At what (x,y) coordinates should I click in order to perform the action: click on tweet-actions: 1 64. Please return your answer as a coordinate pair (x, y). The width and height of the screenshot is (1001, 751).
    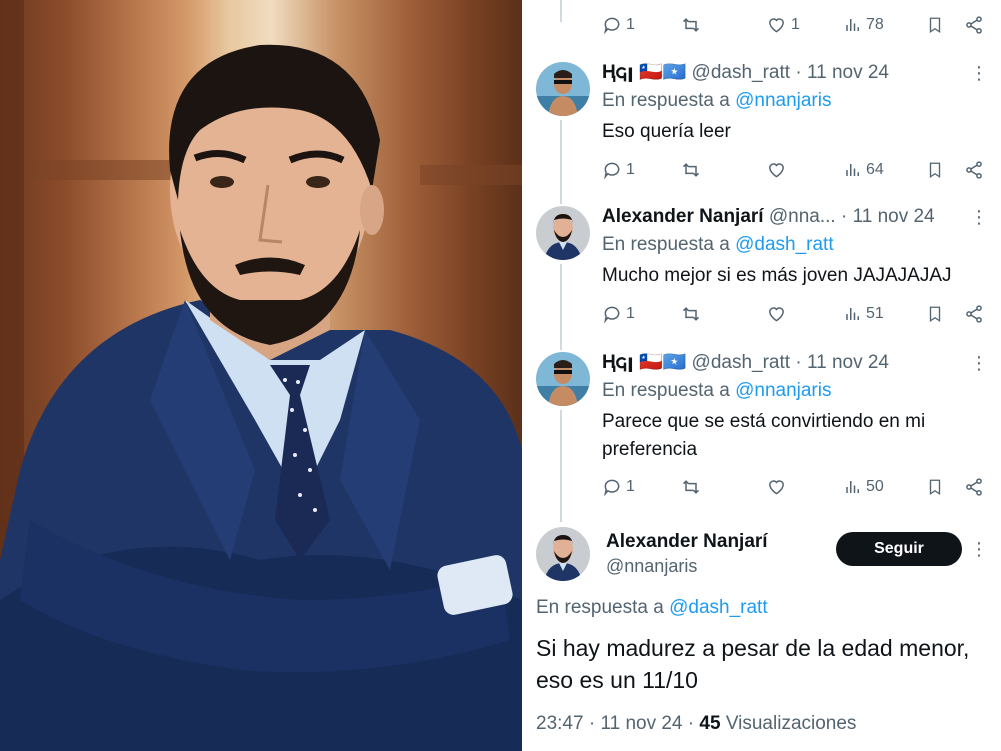
    Looking at the image, I should click on (794, 170).